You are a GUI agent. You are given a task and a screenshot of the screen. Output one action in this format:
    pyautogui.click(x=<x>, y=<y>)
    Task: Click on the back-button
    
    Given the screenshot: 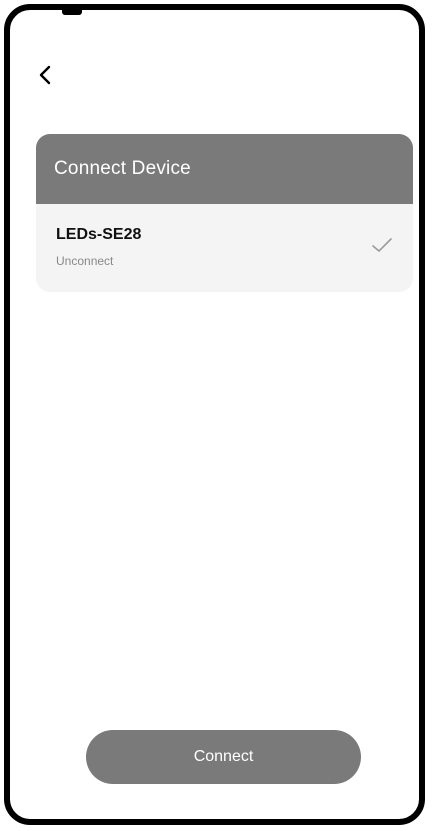 What is the action you would take?
    pyautogui.click(x=45, y=75)
    